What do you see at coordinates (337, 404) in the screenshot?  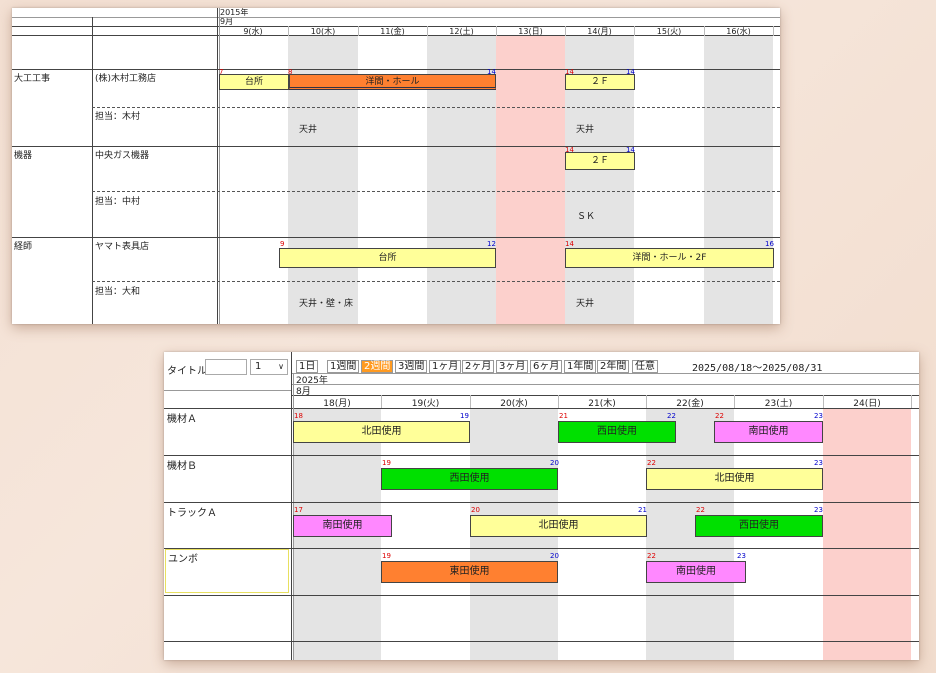 I see `day-header: 18(月)` at bounding box center [337, 404].